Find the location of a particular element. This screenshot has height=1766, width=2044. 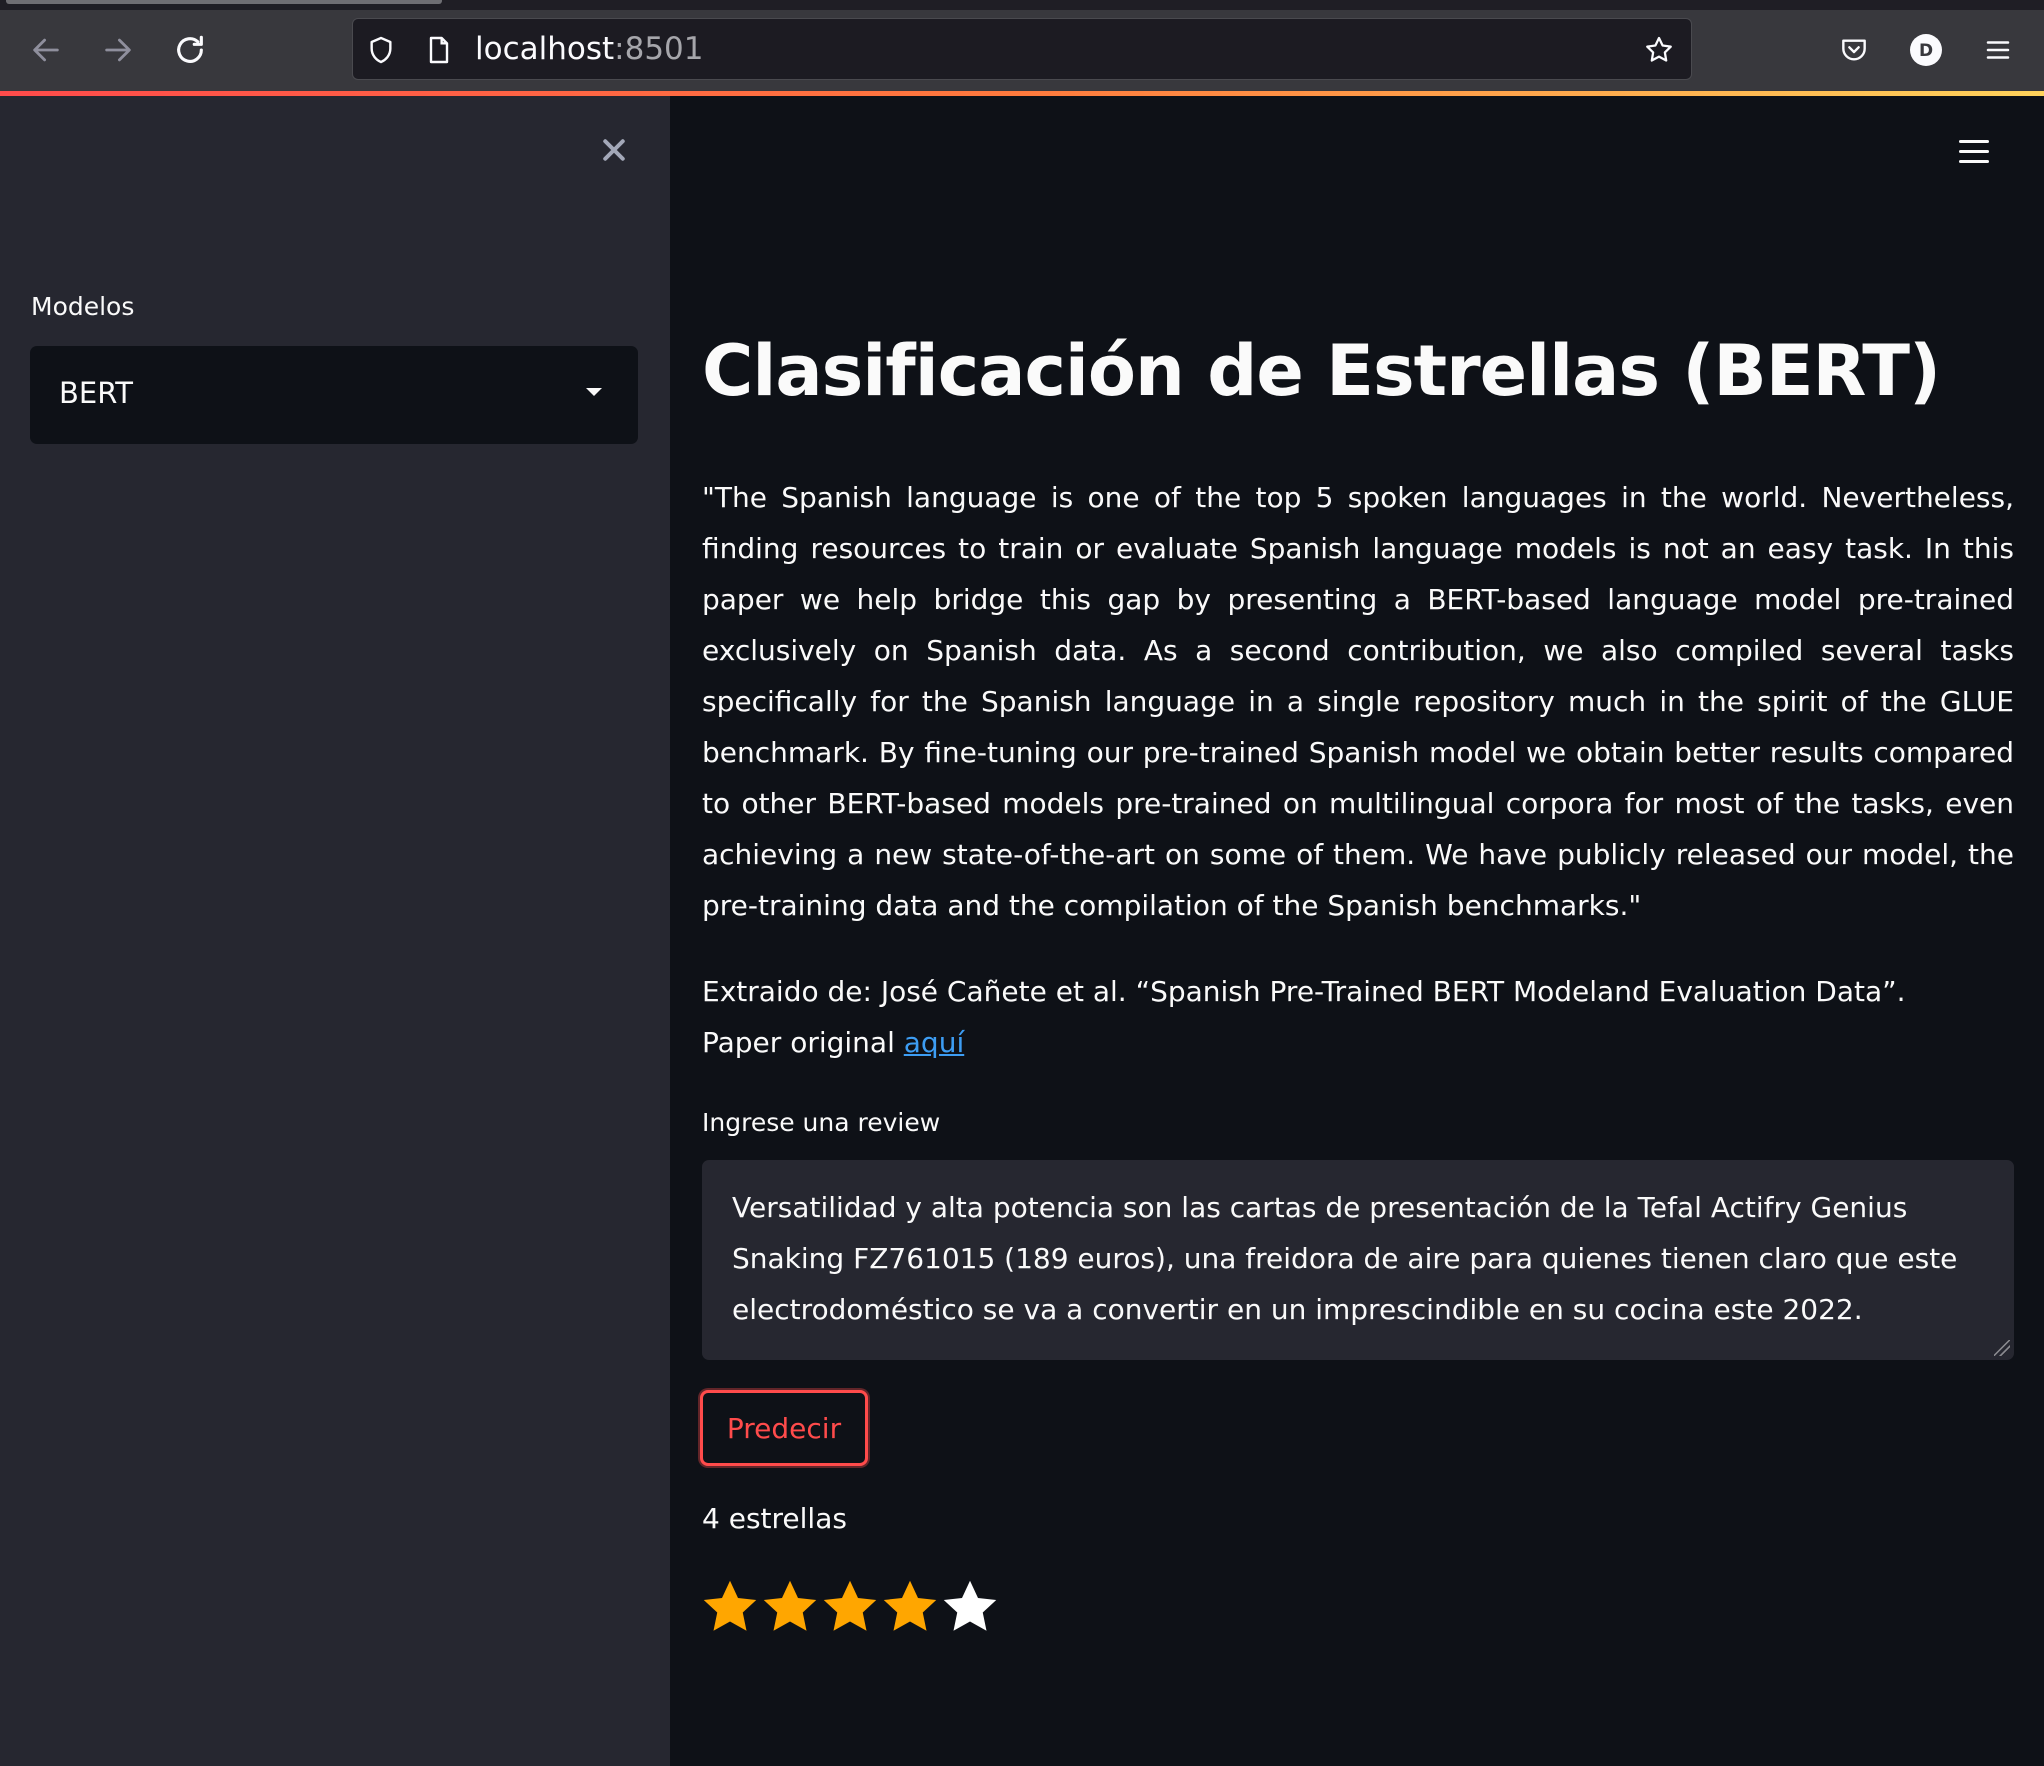

model-select: BERT is located at coordinates (334, 395).